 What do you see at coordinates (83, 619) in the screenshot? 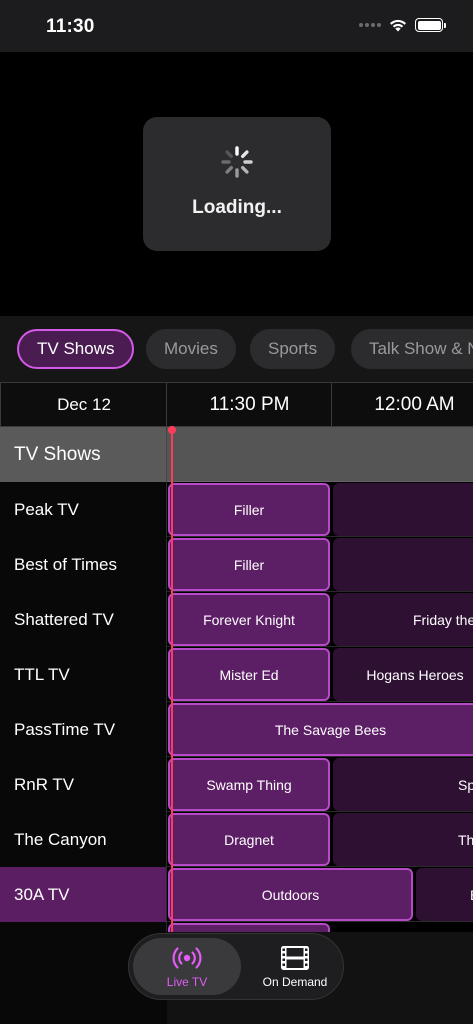
I see `channel-name: Shattered TV` at bounding box center [83, 619].